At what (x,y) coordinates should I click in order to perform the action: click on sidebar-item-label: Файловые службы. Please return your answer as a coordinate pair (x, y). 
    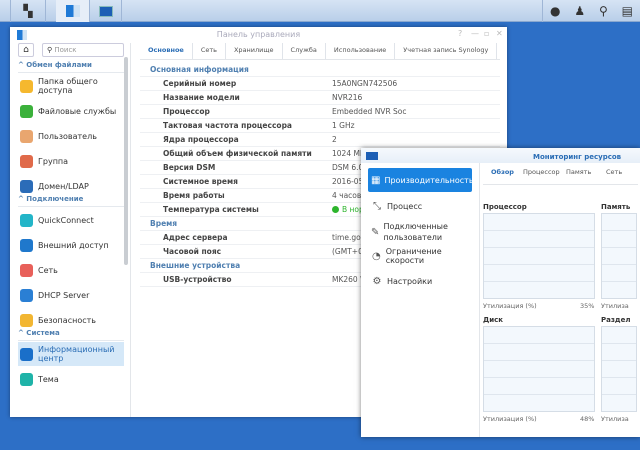
    Looking at the image, I should click on (77, 111).